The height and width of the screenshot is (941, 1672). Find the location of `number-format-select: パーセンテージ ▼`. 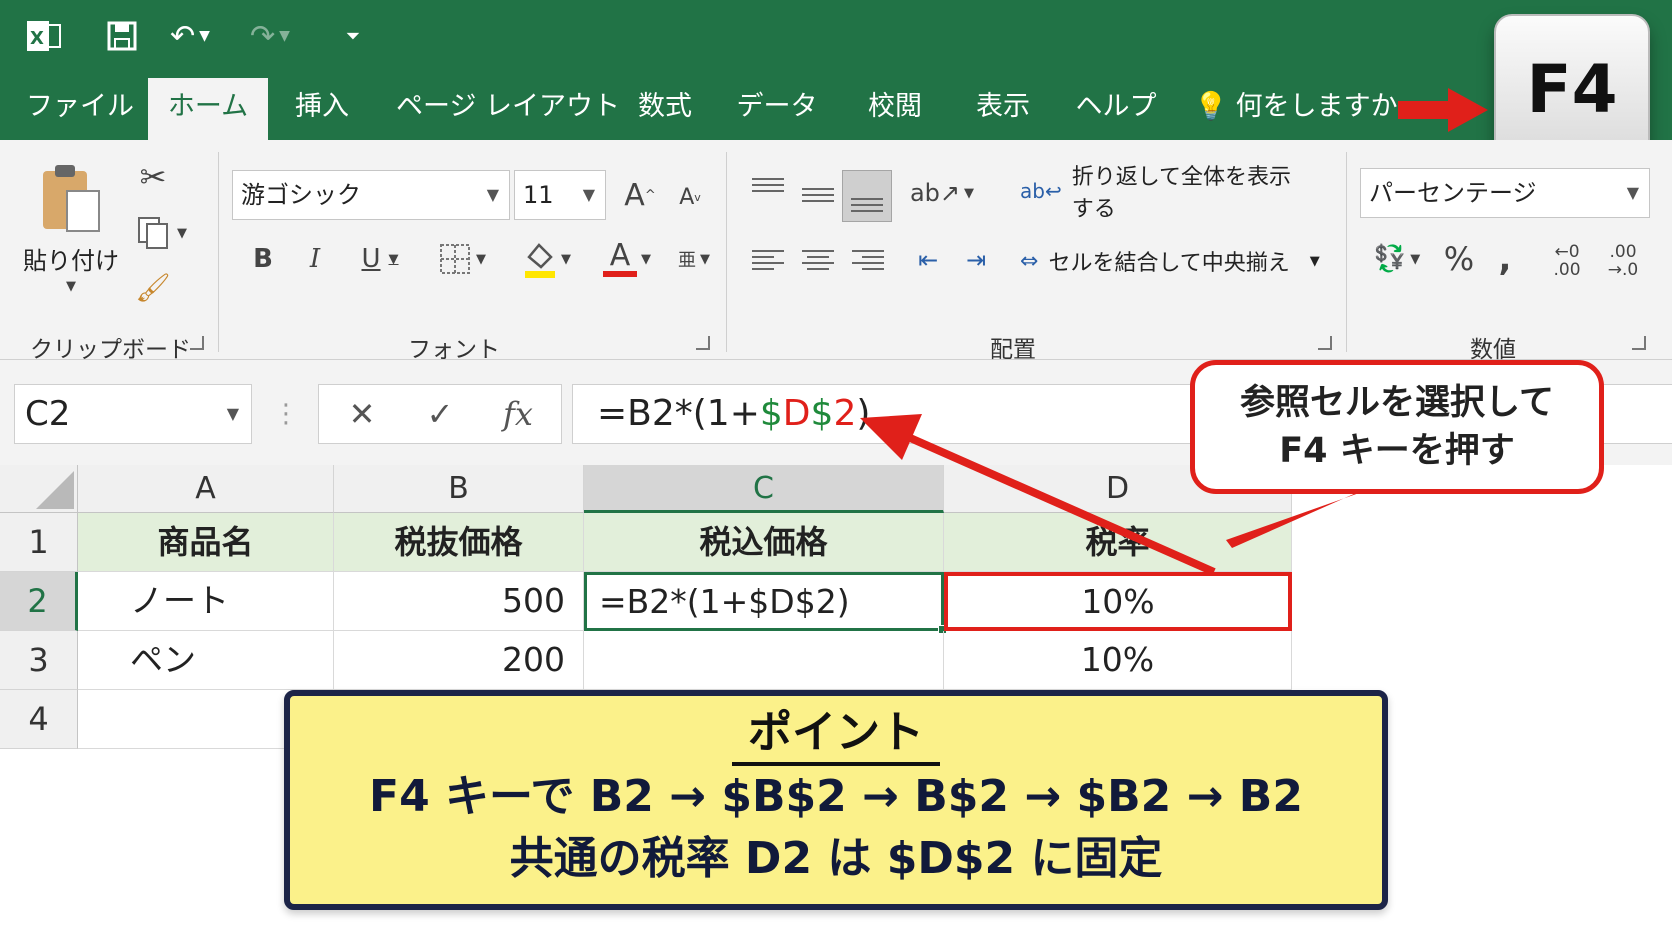

number-format-select: パーセンテージ ▼ is located at coordinates (1505, 193).